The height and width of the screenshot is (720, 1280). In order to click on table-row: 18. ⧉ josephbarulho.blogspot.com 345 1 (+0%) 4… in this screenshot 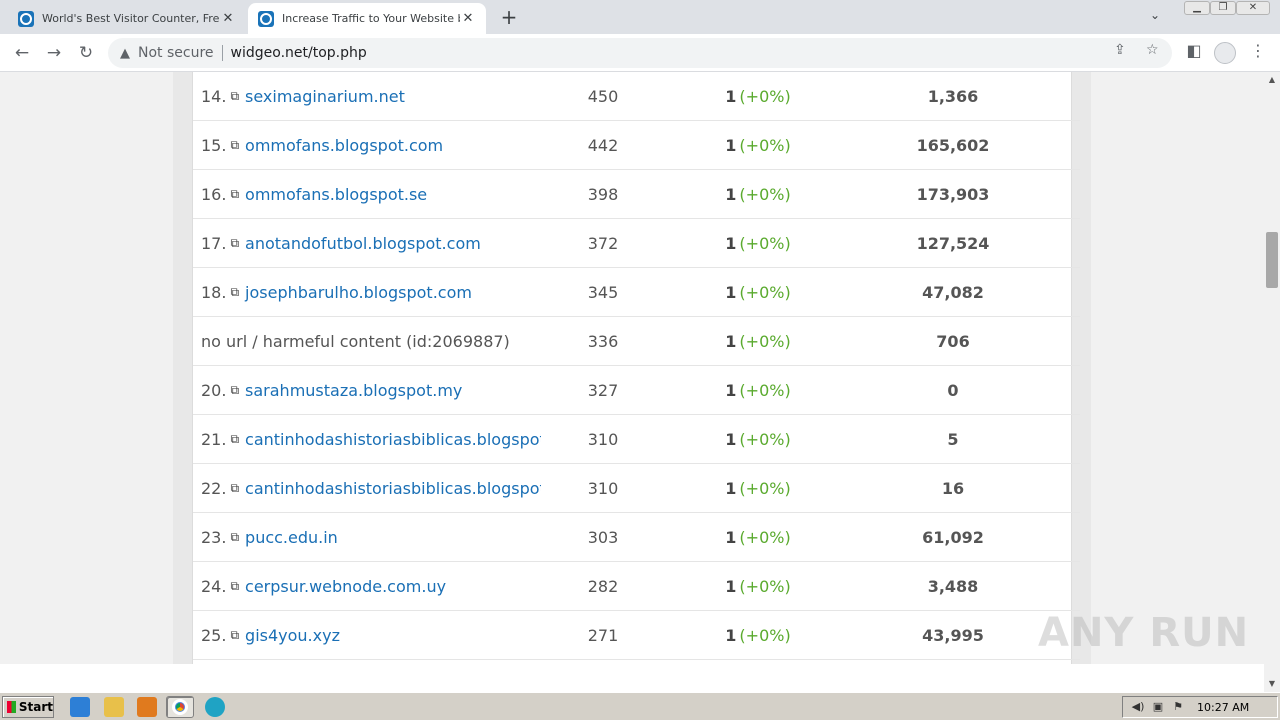, I will do `click(636, 292)`.